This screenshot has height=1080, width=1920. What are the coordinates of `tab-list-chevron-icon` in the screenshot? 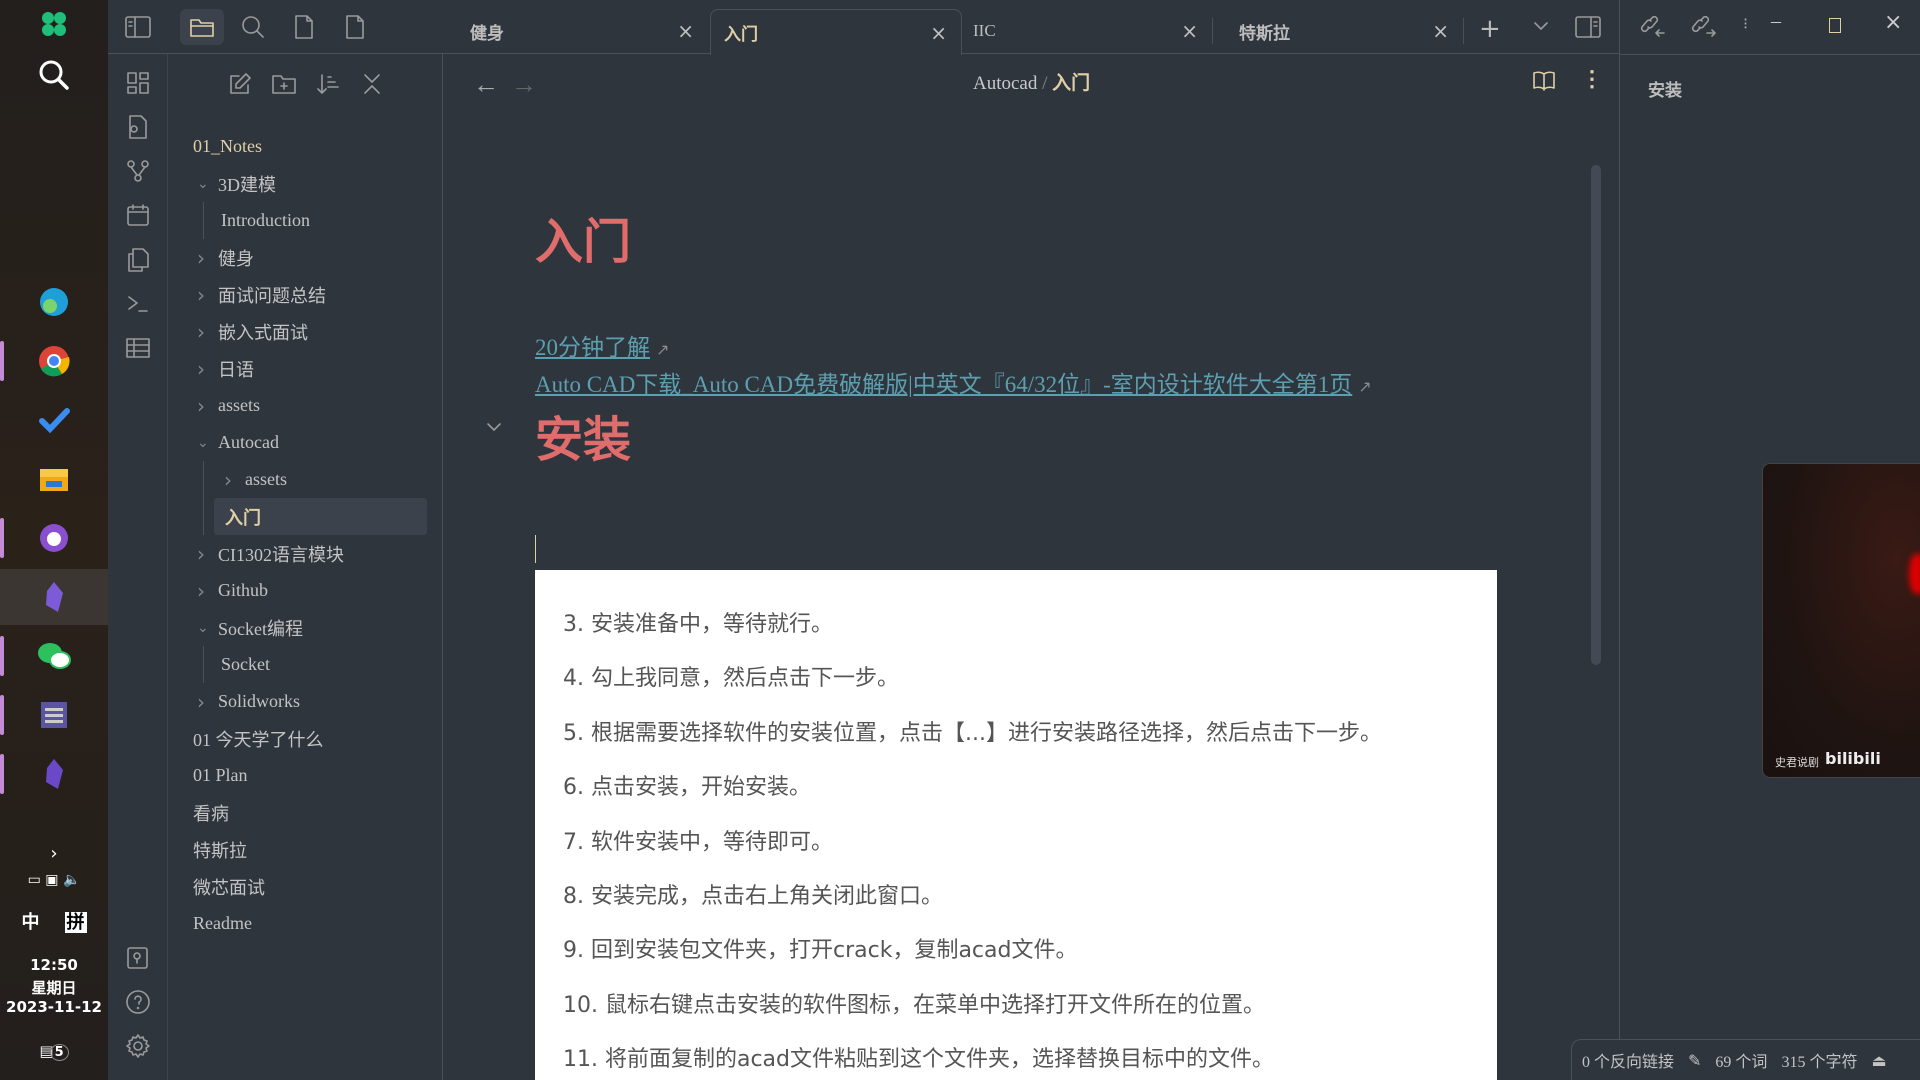 It's located at (1541, 26).